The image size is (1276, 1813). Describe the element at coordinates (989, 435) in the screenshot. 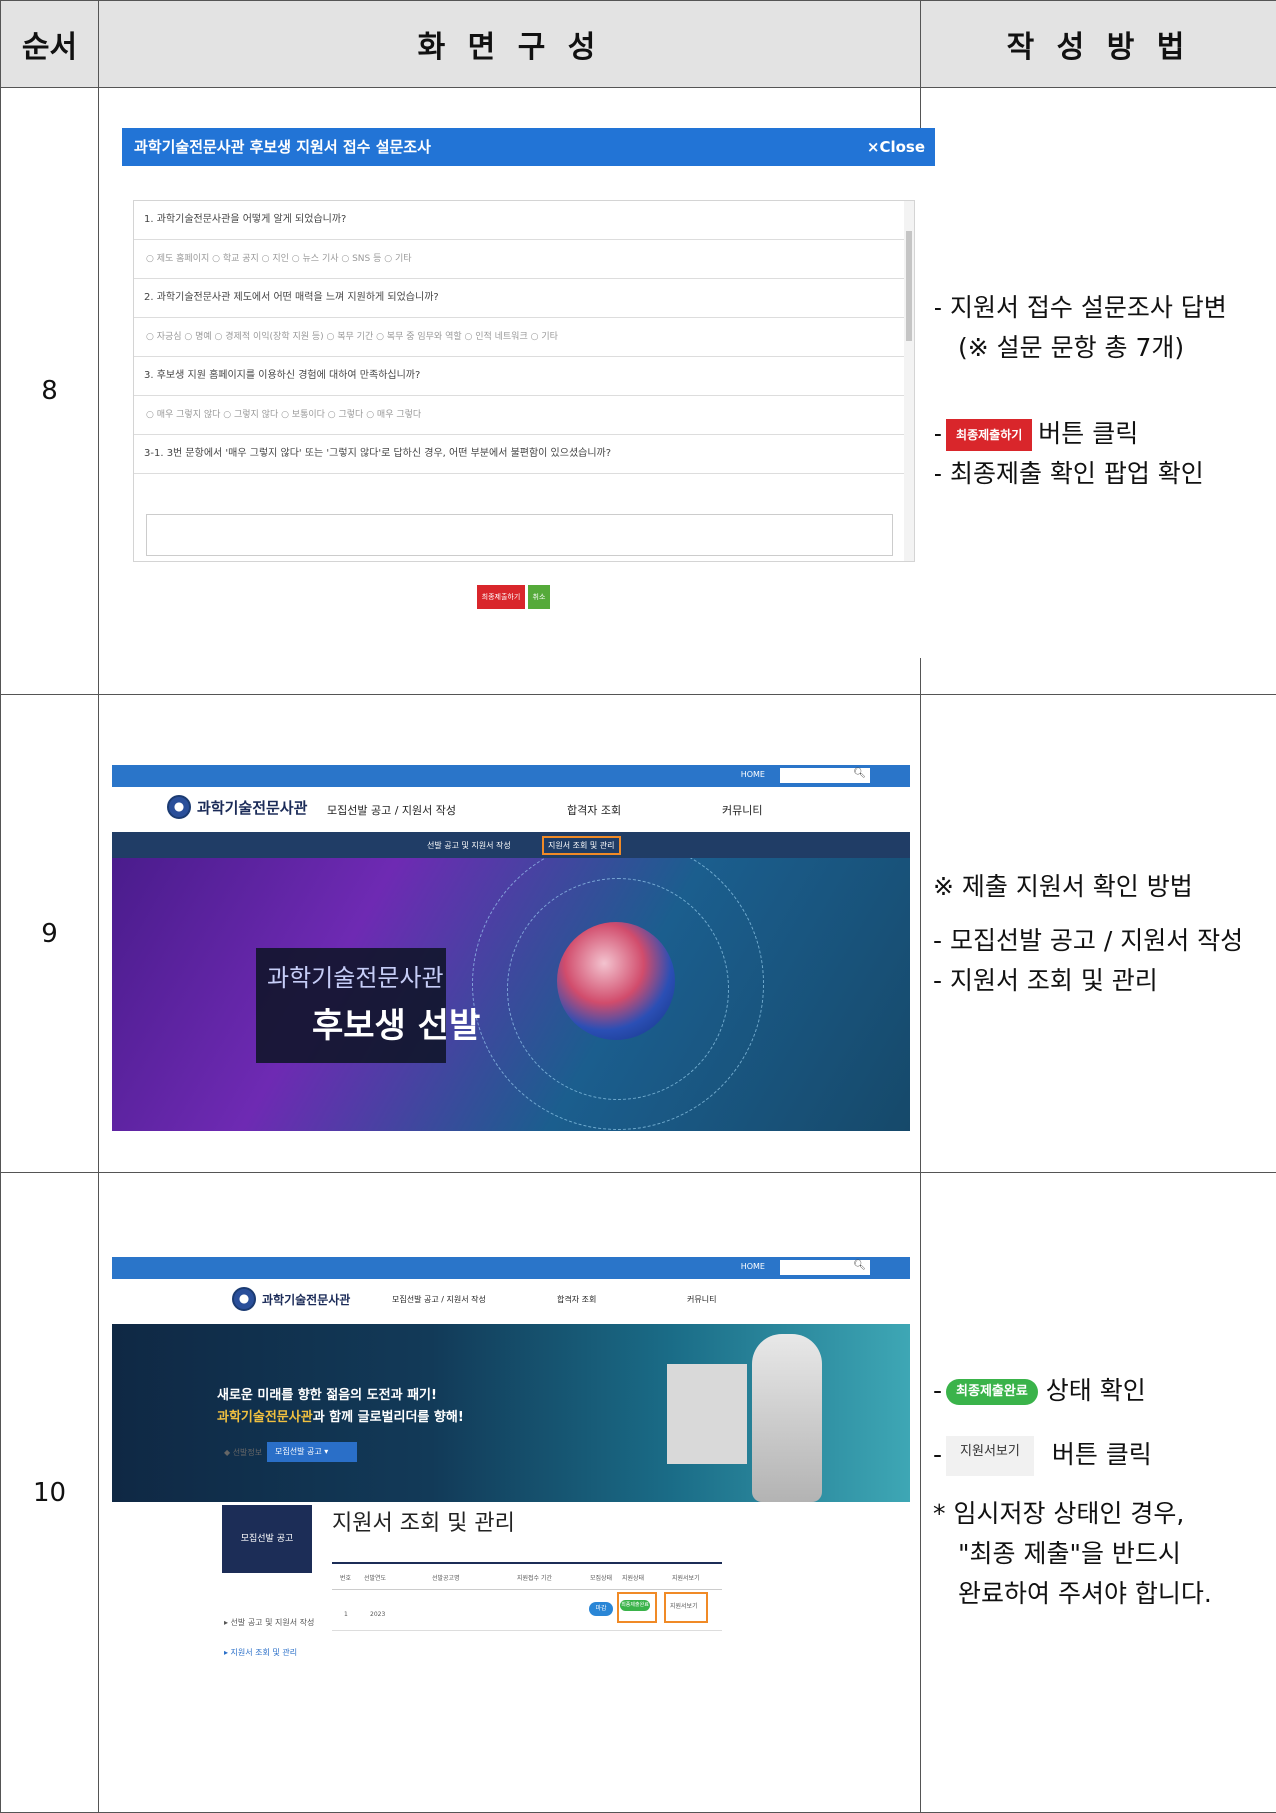

I see `final-submit-chip: 최종제출하기` at that location.